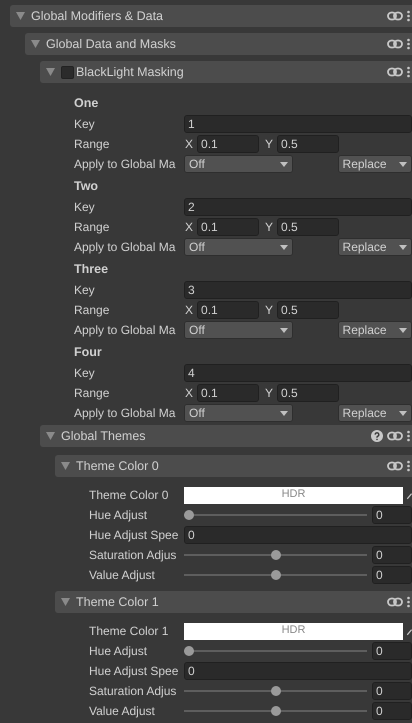  Describe the element at coordinates (233, 602) in the screenshot. I see `section-header: Theme Color 1` at that location.